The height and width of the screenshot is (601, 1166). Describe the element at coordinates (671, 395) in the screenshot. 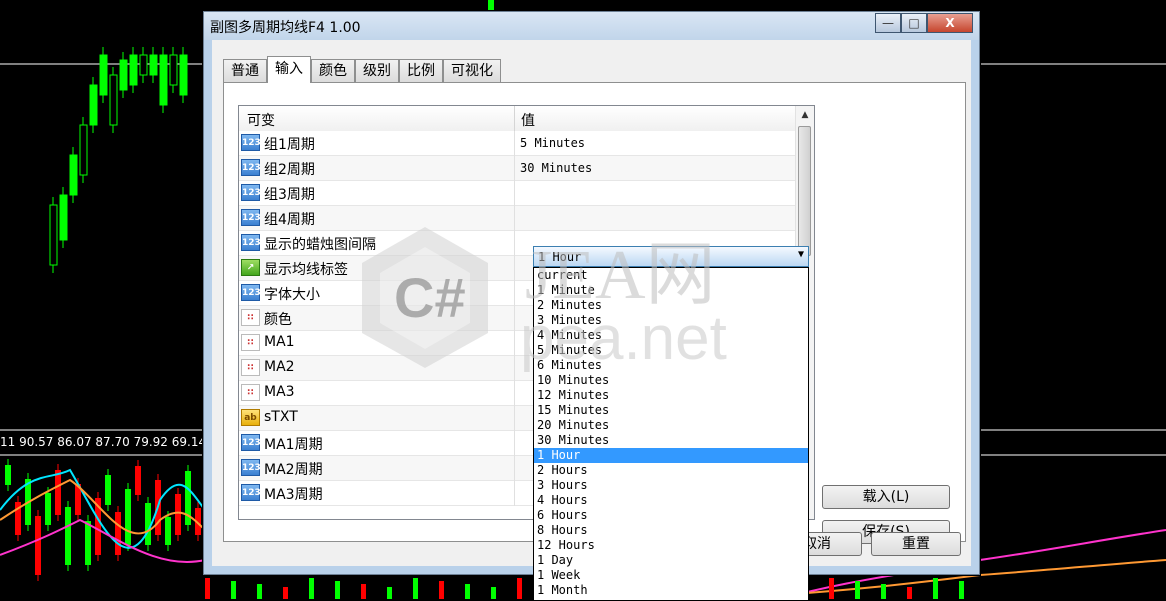

I see `dropdown-option: 12 Minutes` at that location.